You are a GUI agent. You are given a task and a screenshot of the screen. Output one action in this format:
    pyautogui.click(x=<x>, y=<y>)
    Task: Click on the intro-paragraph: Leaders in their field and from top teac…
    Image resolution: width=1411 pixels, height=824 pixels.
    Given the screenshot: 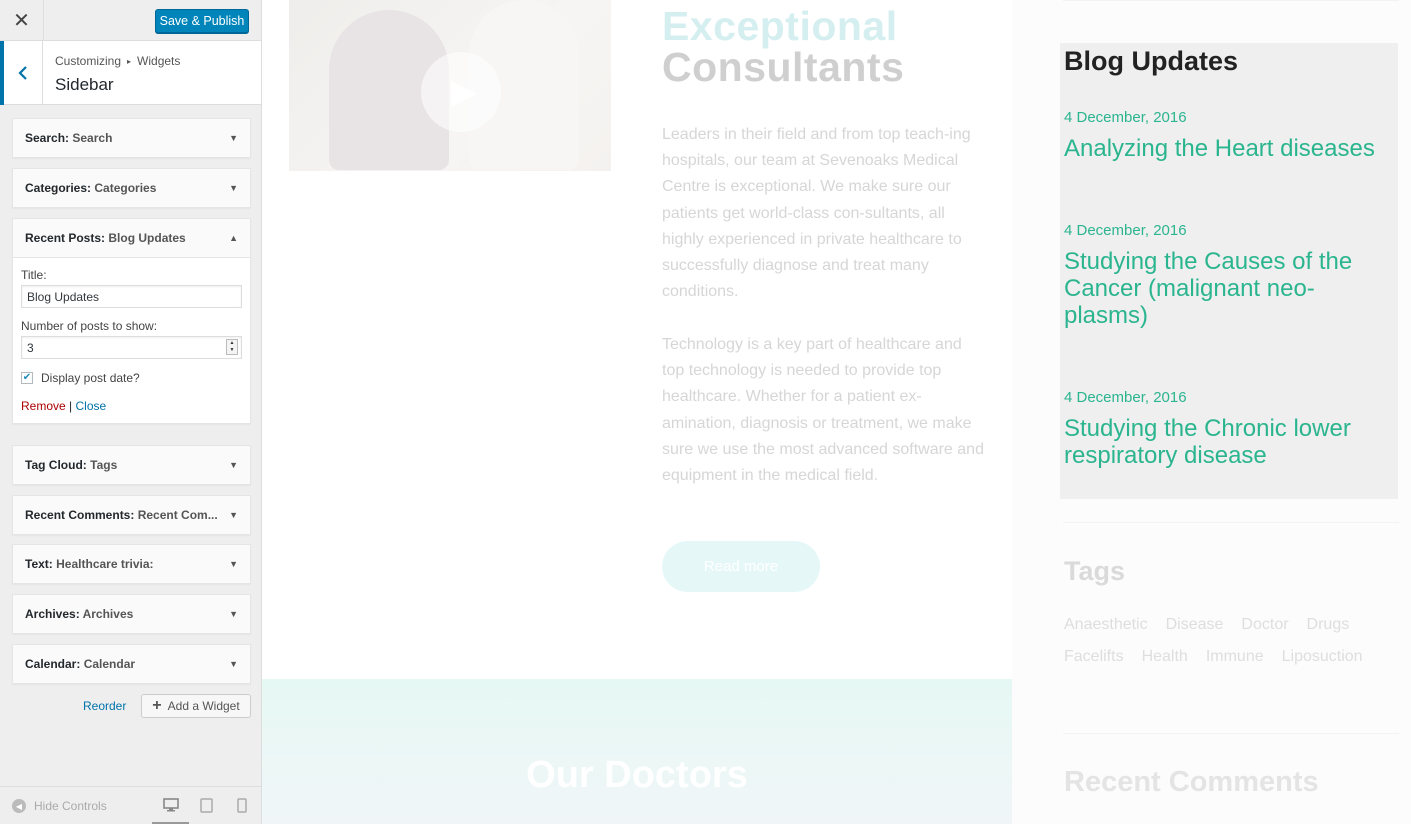 What is the action you would take?
    pyautogui.click(x=816, y=213)
    